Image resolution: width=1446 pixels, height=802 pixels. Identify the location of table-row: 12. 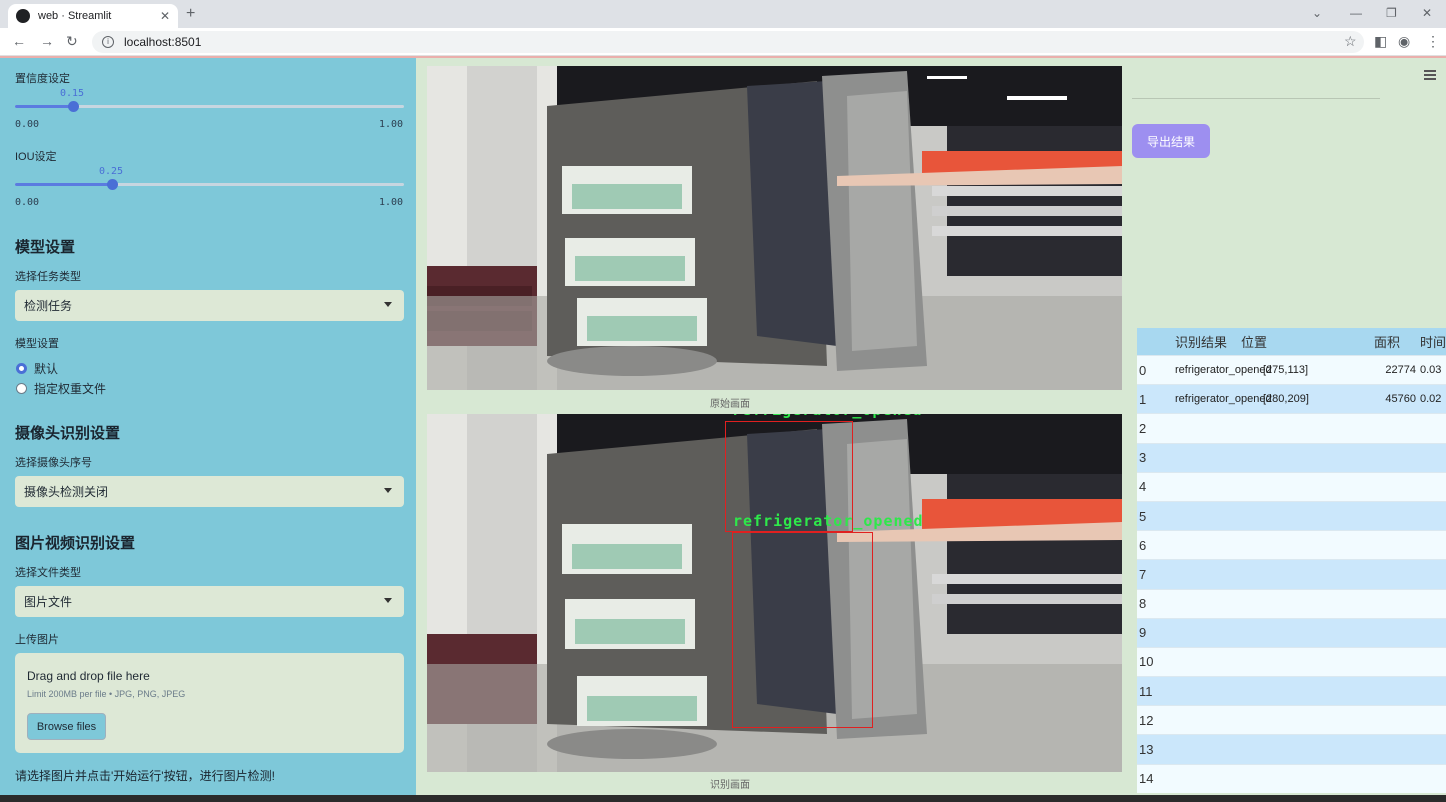
(1291, 720).